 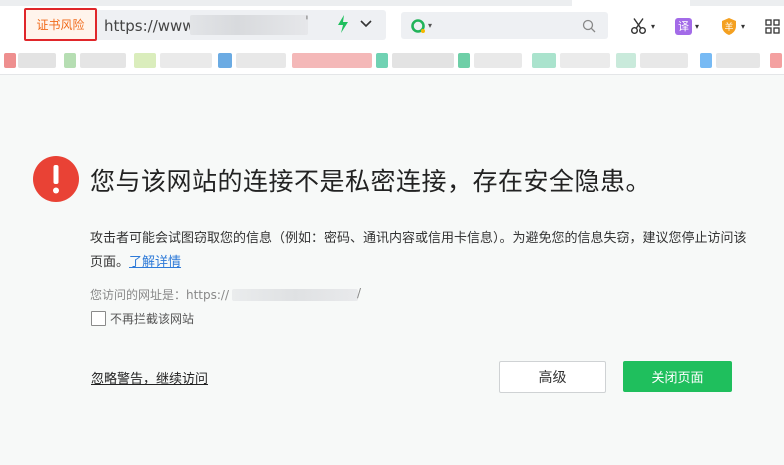 What do you see at coordinates (418, 26) in the screenshot?
I see `search-engine-icon` at bounding box center [418, 26].